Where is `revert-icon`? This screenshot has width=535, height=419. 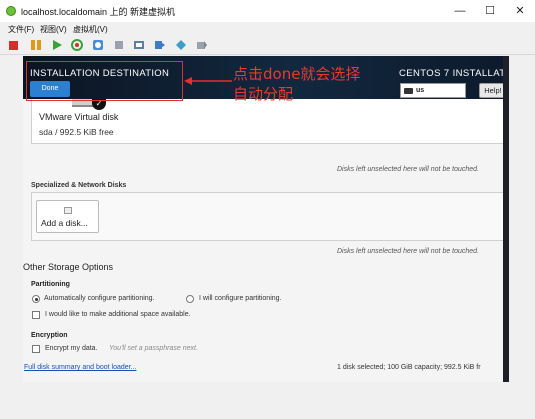
revert-icon is located at coordinates (119, 45).